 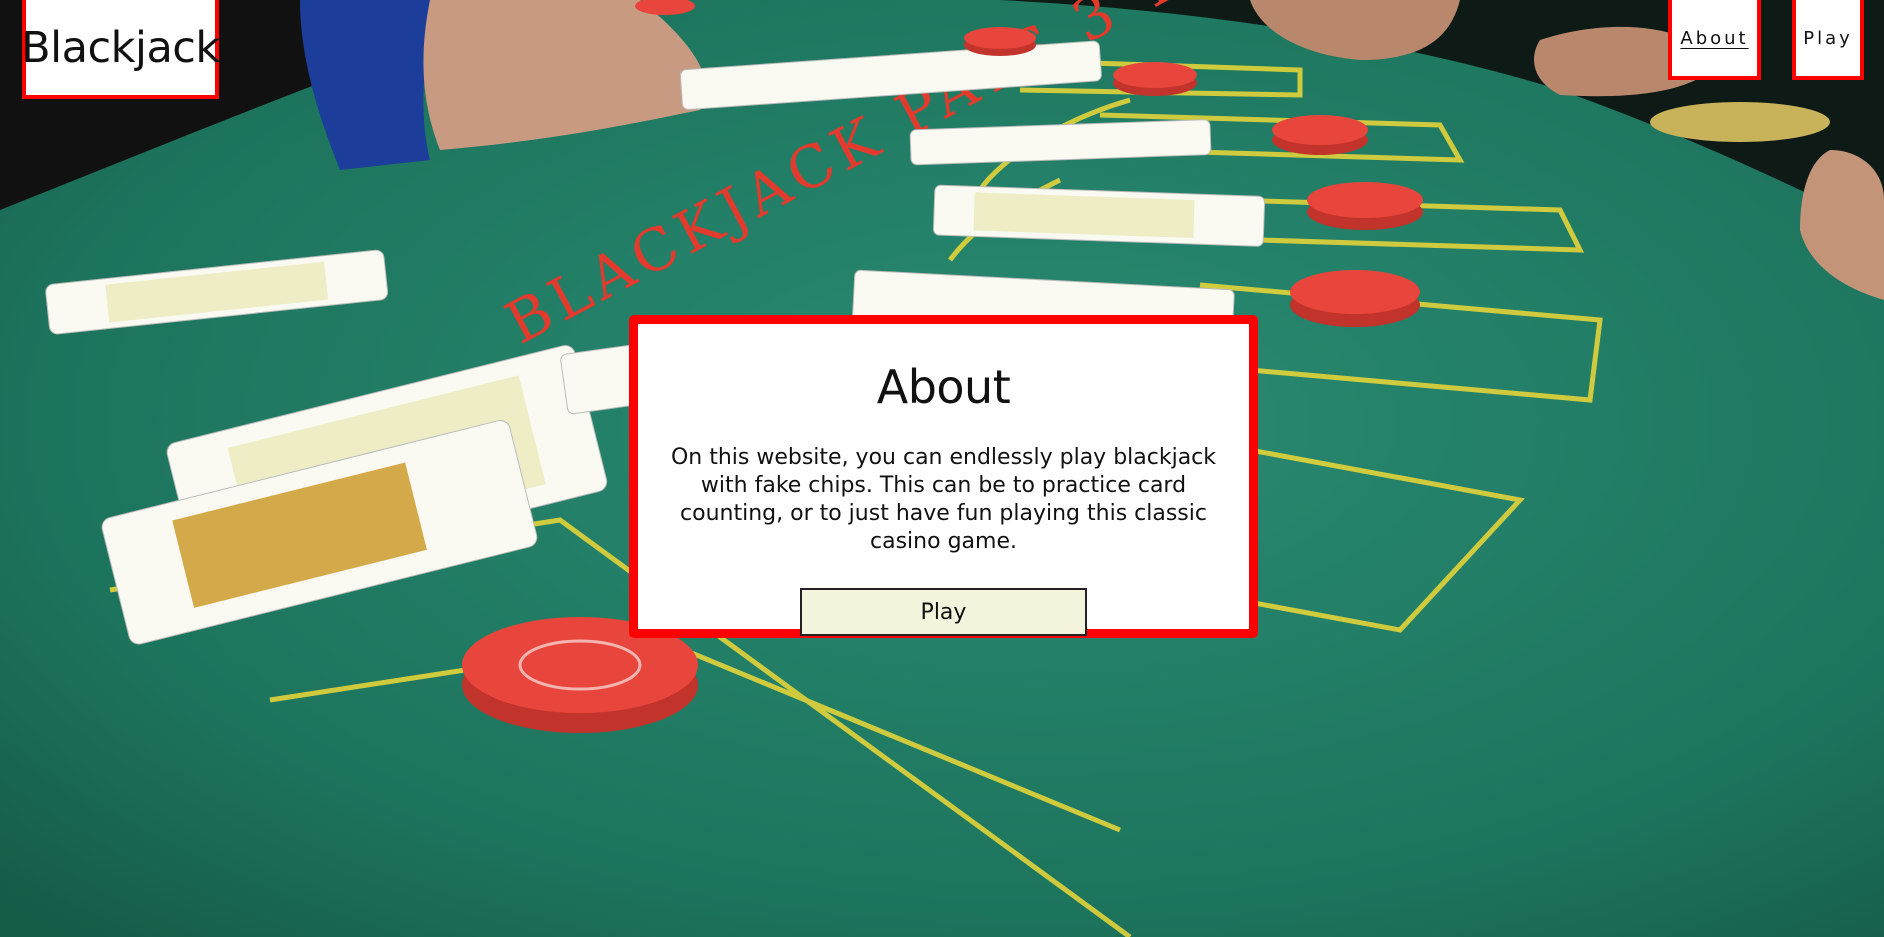 I want to click on nav-about-link: About, so click(x=1714, y=40).